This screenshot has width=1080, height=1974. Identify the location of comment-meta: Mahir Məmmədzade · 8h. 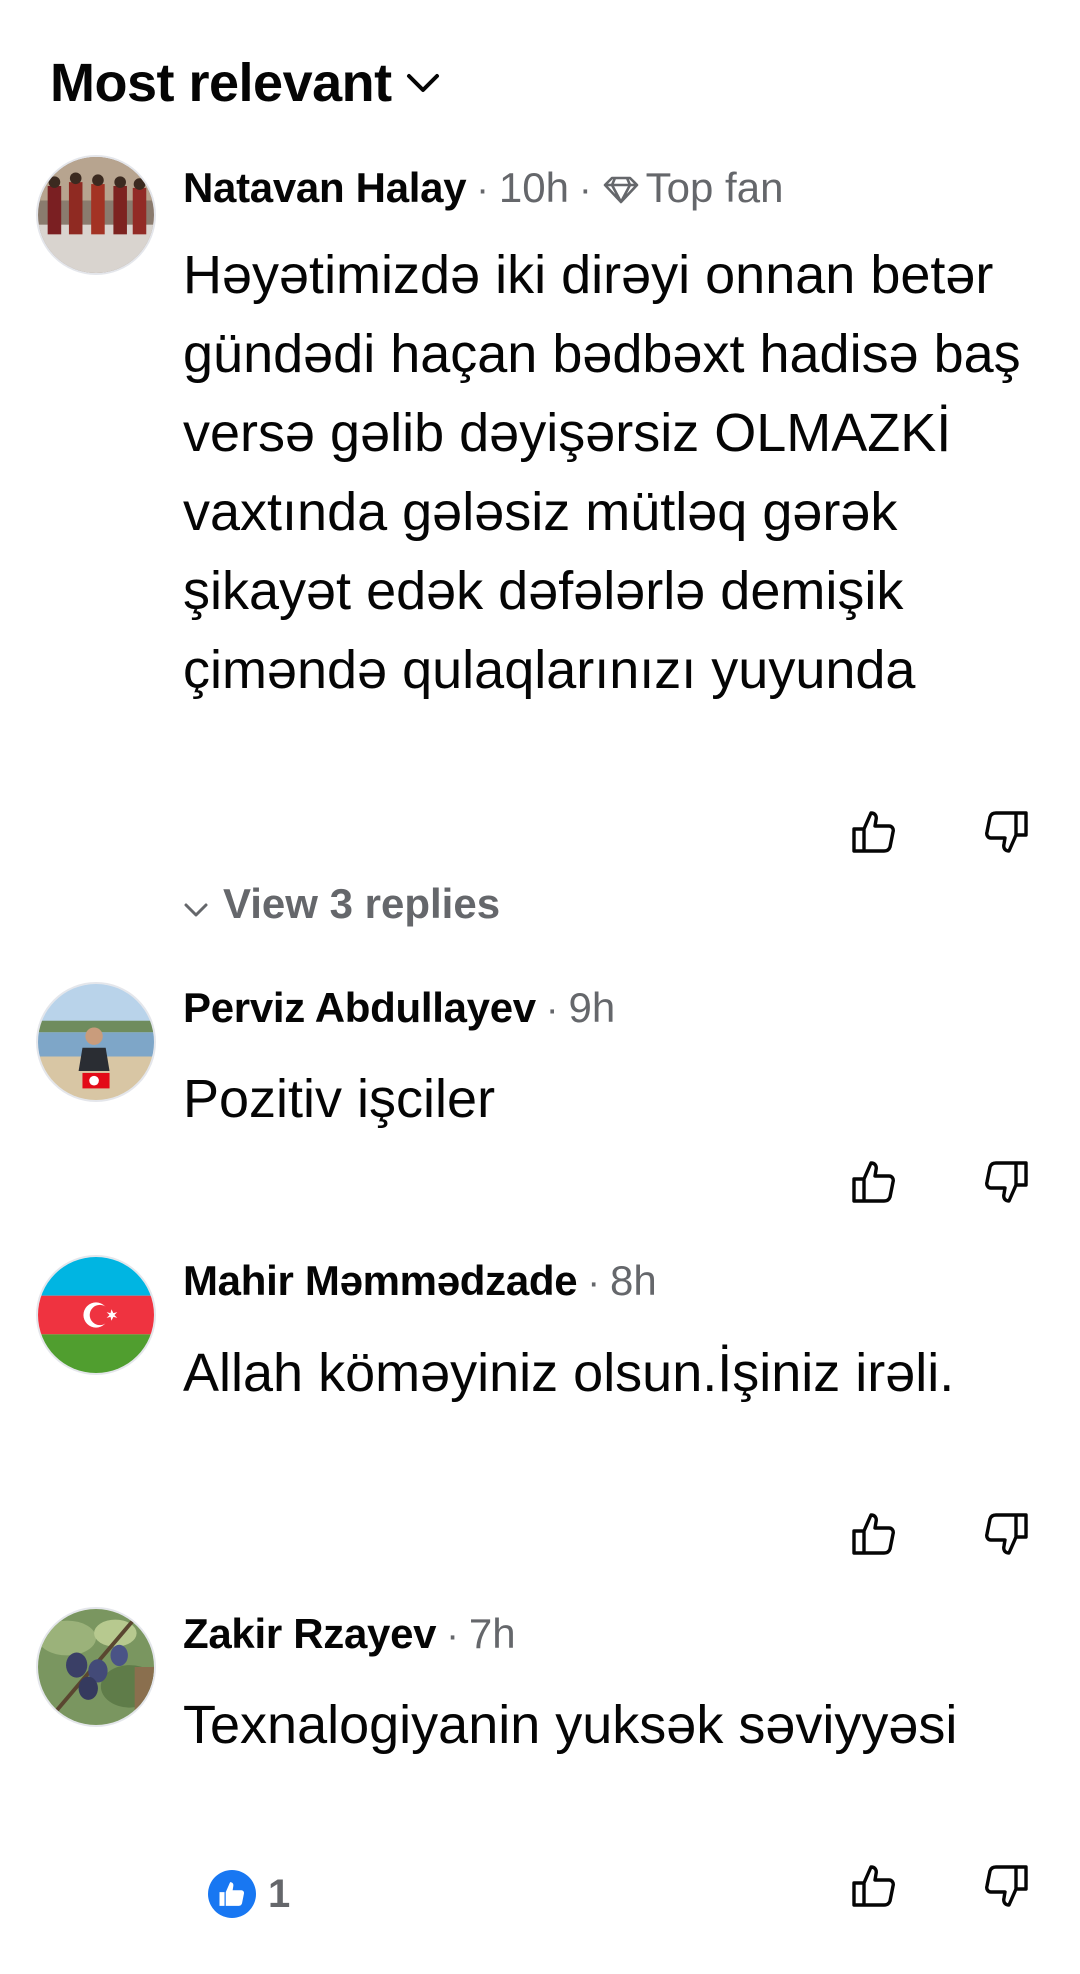
(420, 1281).